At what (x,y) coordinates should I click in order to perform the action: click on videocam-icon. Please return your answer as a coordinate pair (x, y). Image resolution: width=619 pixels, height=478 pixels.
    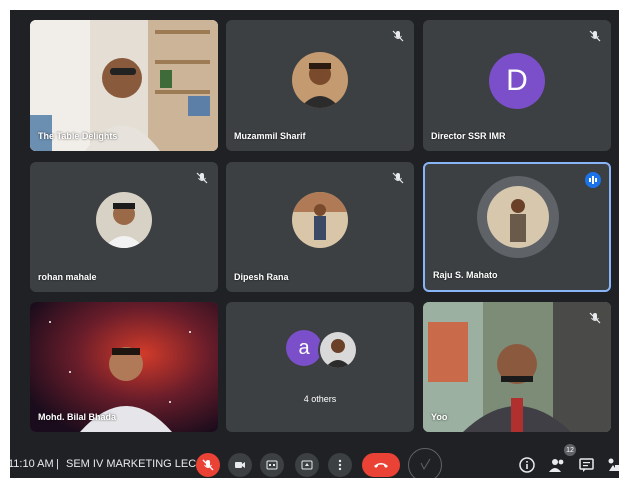
    Looking at the image, I should click on (240, 465).